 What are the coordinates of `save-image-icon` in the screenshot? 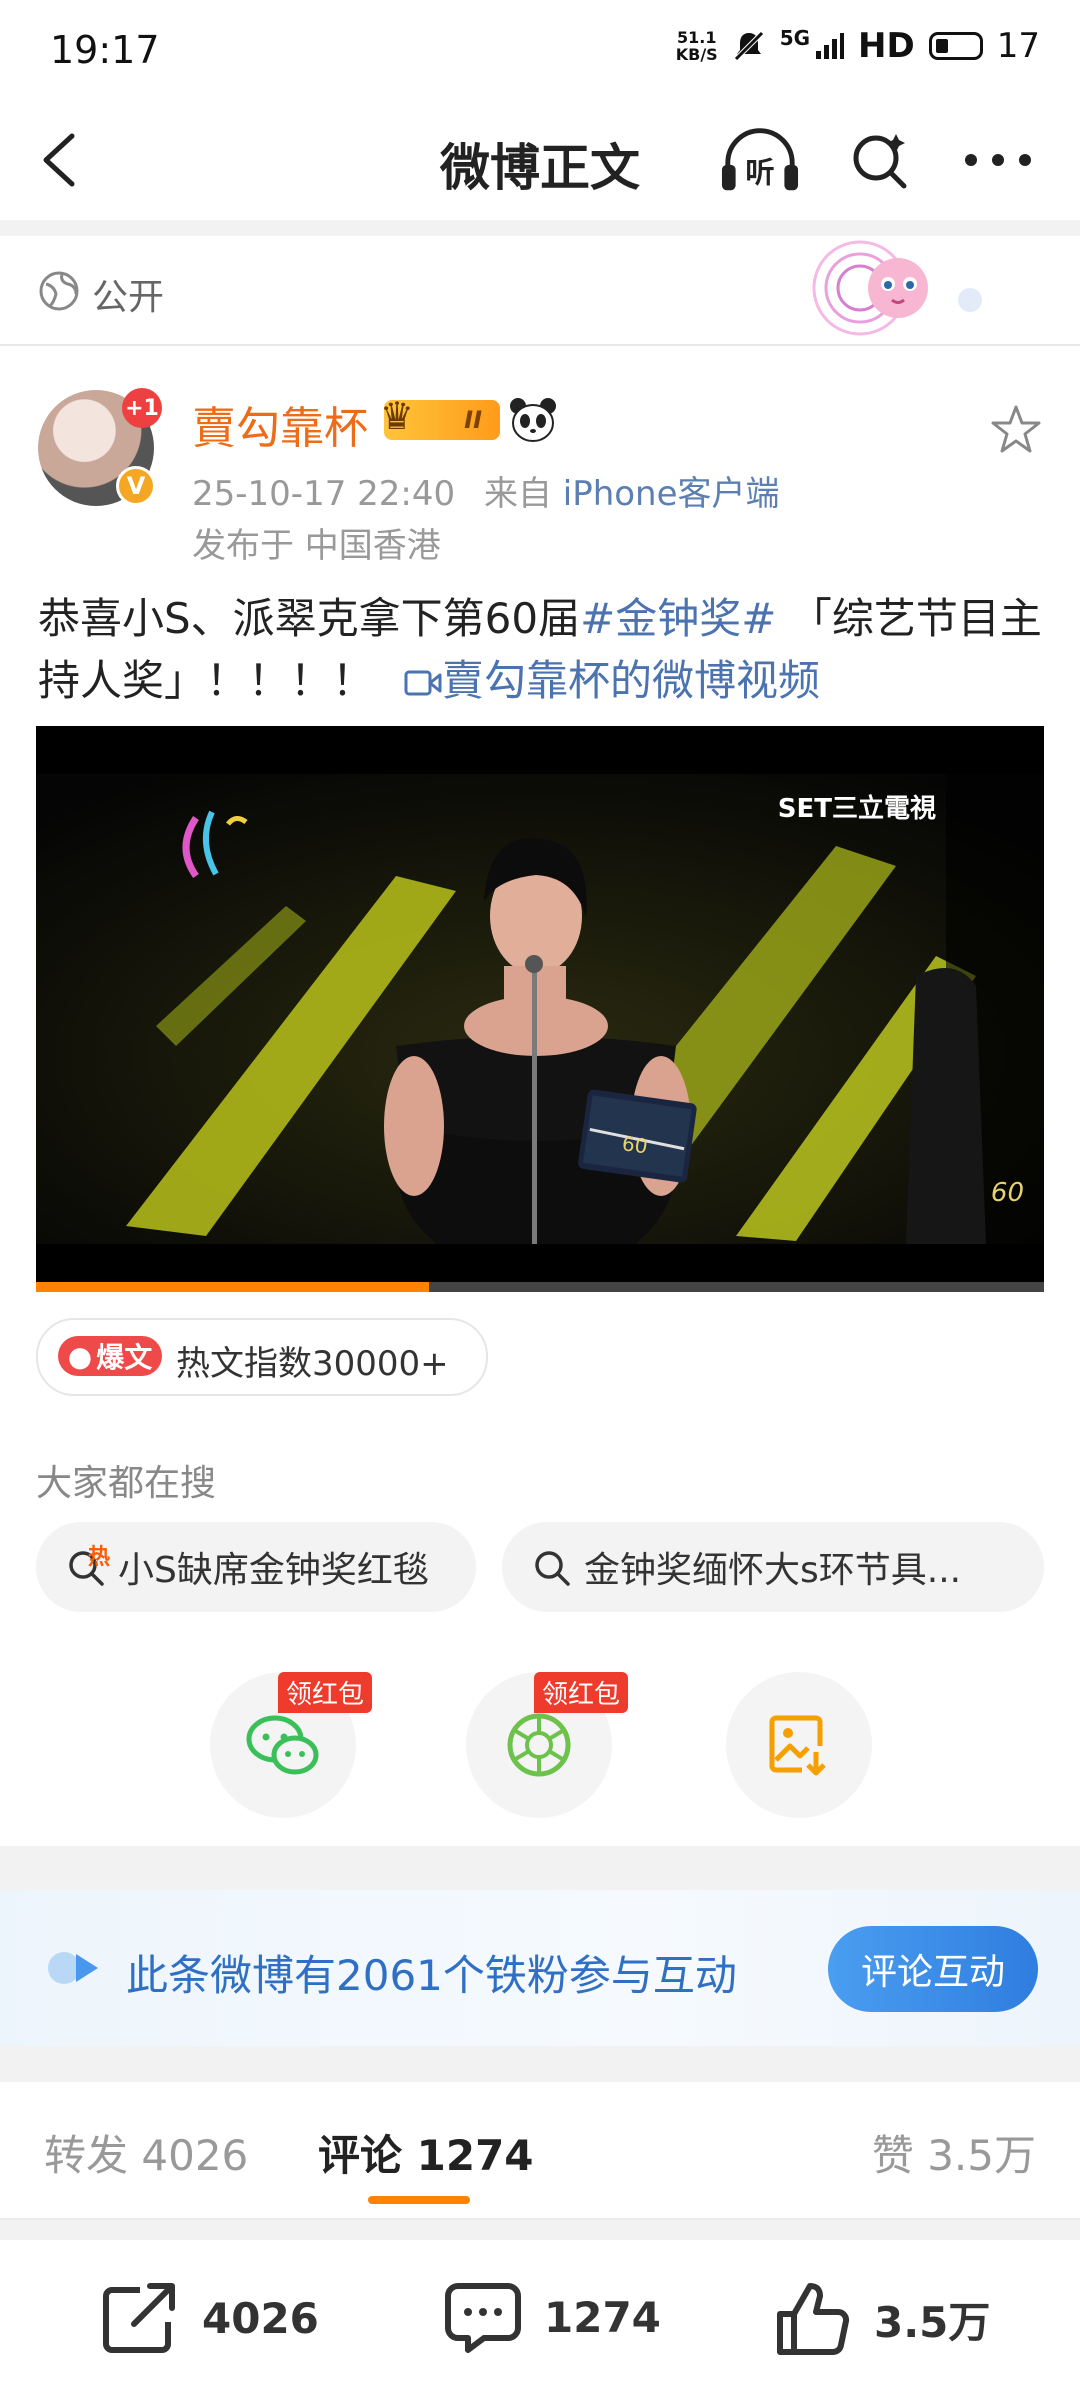 It's located at (797, 1745).